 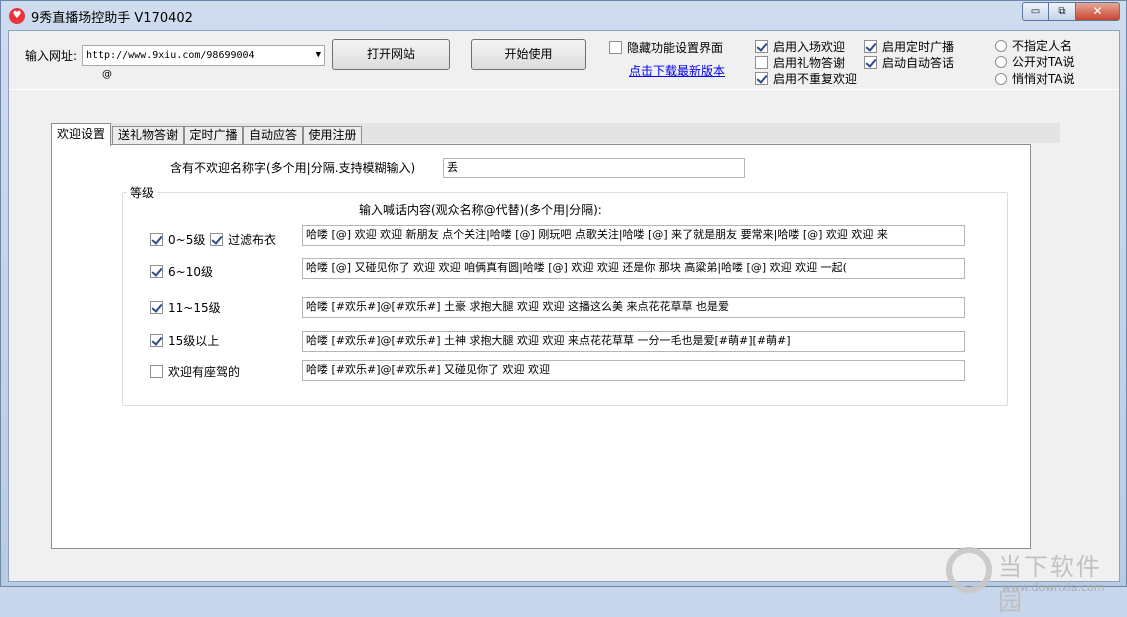 I want to click on hide-settings-label: 隐藏功能设置界面, so click(x=675, y=48).